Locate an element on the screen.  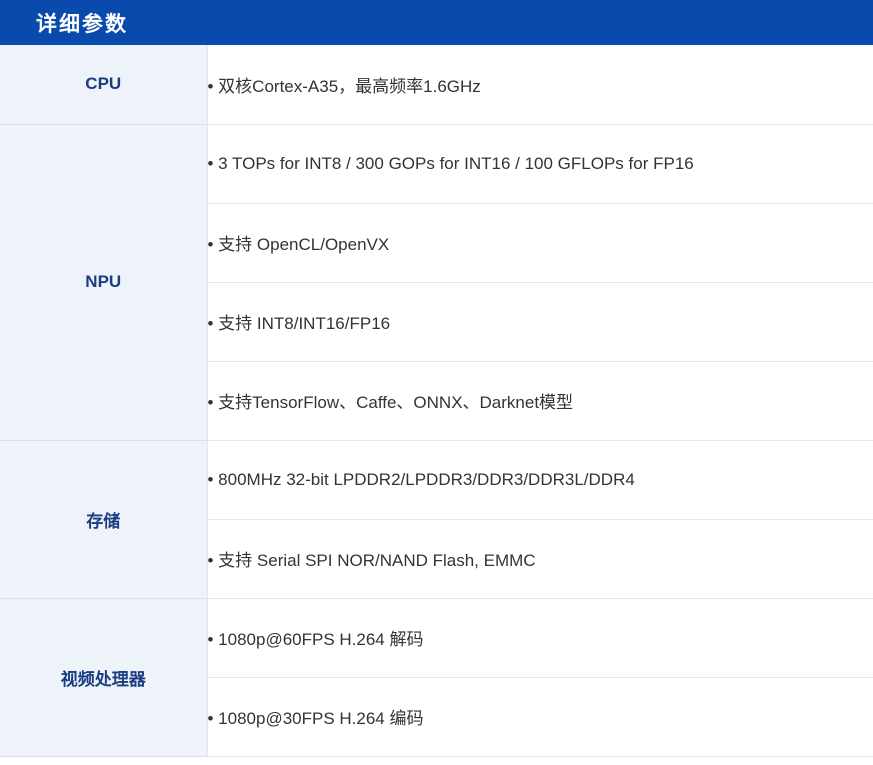
spec-value: • 支持 Serial SPI NOR/NAND Flash, EMMC is located at coordinates (540, 559).